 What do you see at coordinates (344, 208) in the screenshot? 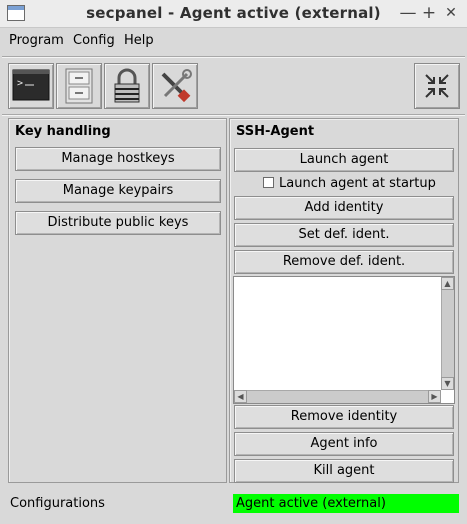
I see `add-identity-button: Add identity` at bounding box center [344, 208].